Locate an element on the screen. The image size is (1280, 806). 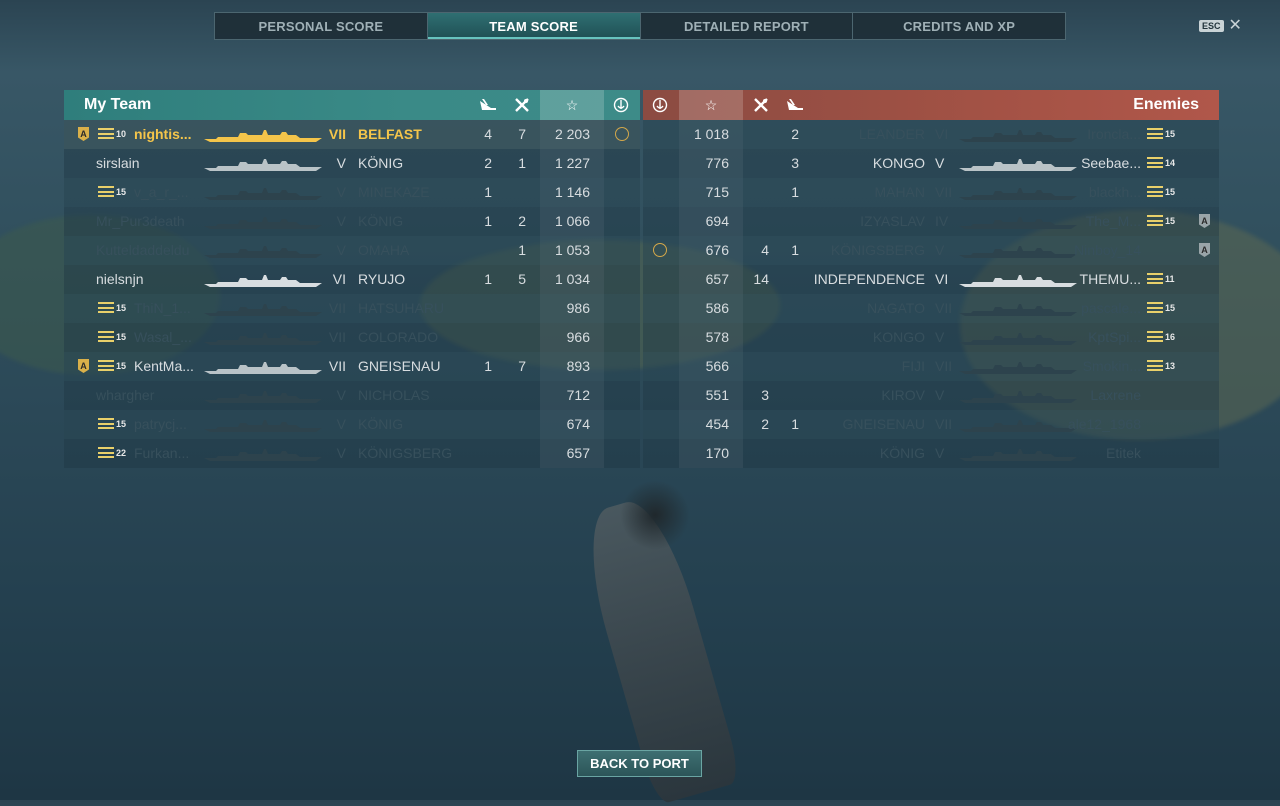
table-row: 15 patrycj... V KÖNIG 674 is located at coordinates (352, 424).